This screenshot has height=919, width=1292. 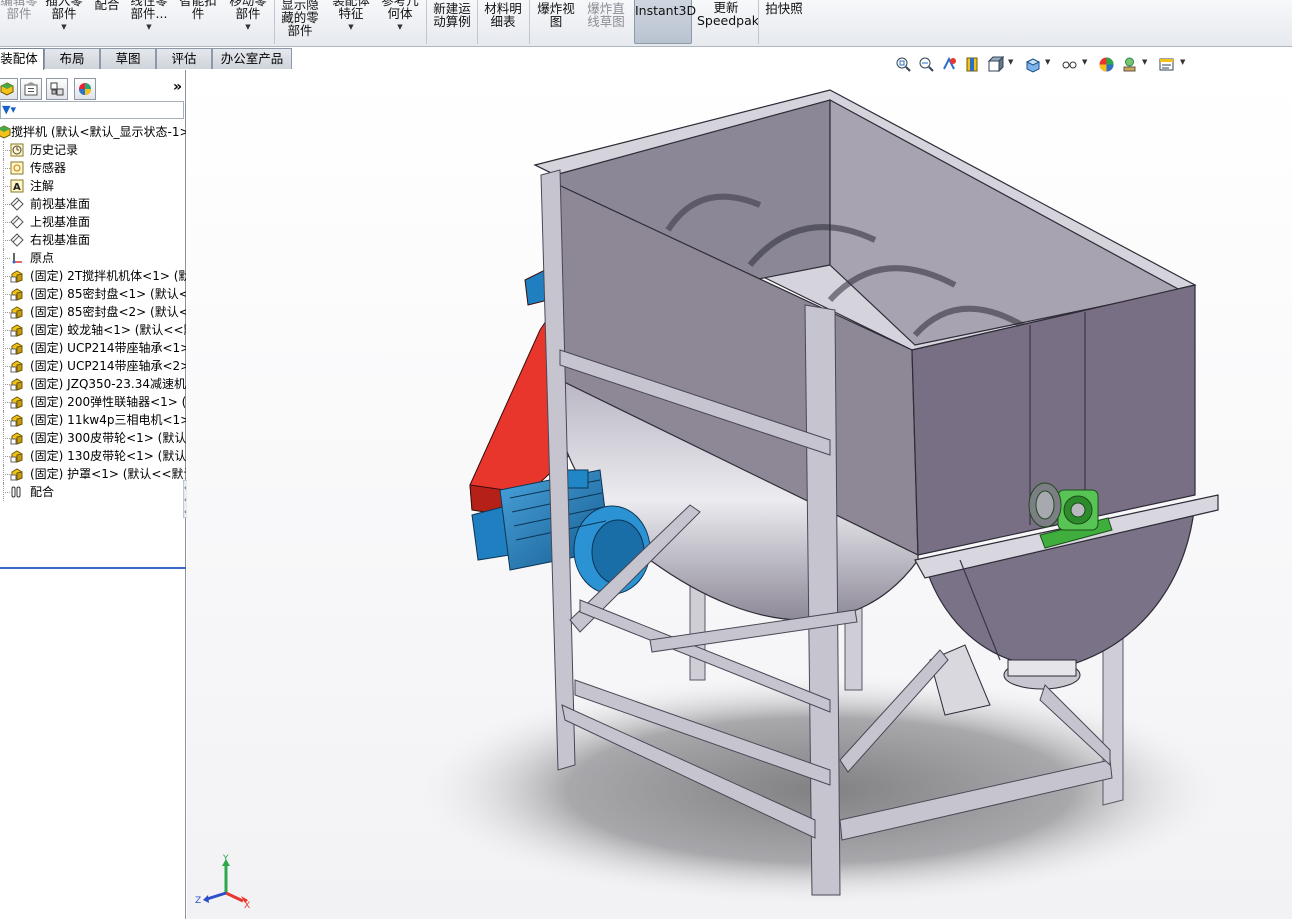 I want to click on tree-filter-input: ▼▾, so click(x=92, y=110).